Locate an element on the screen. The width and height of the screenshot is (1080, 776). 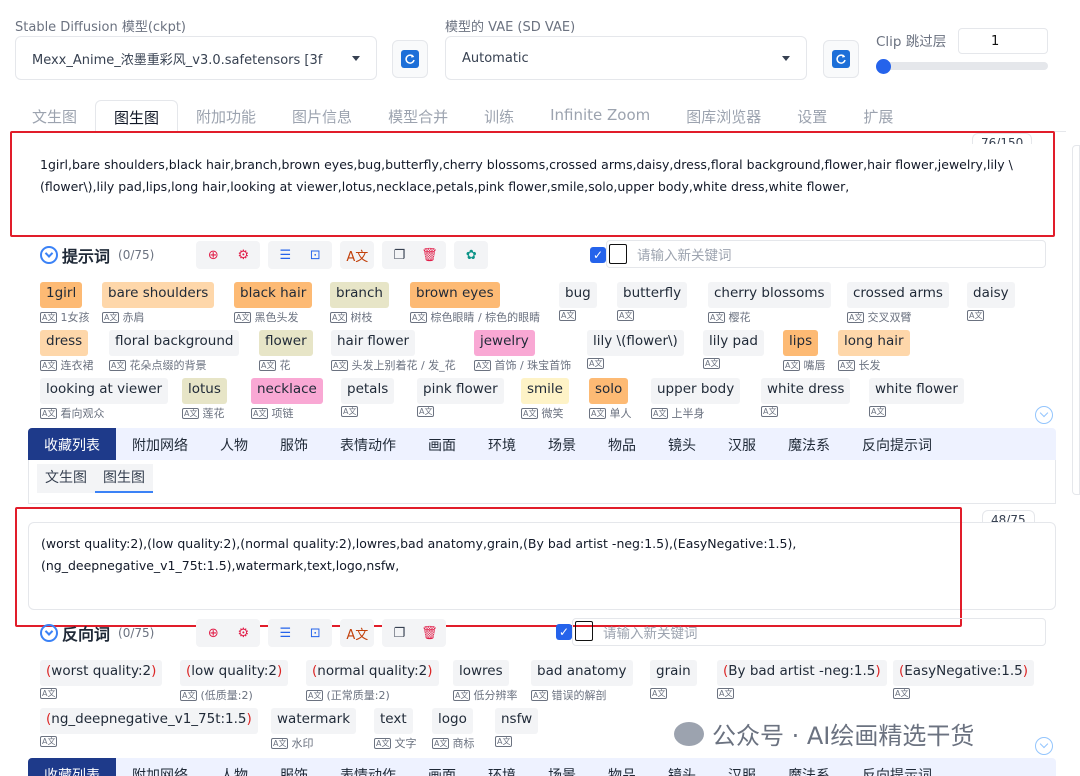
negative-chip: nsfw A文 is located at coordinates (517, 728).